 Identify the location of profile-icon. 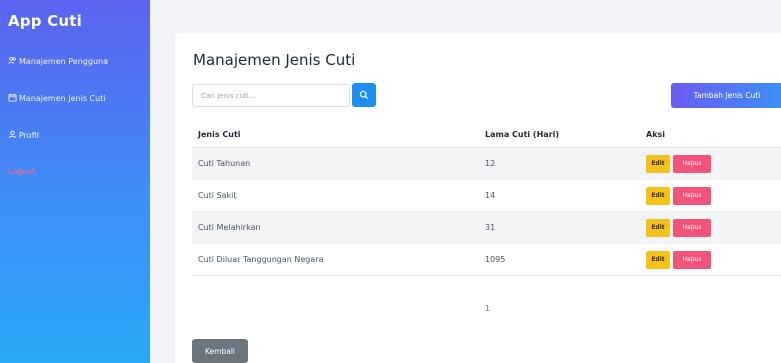
(12, 134).